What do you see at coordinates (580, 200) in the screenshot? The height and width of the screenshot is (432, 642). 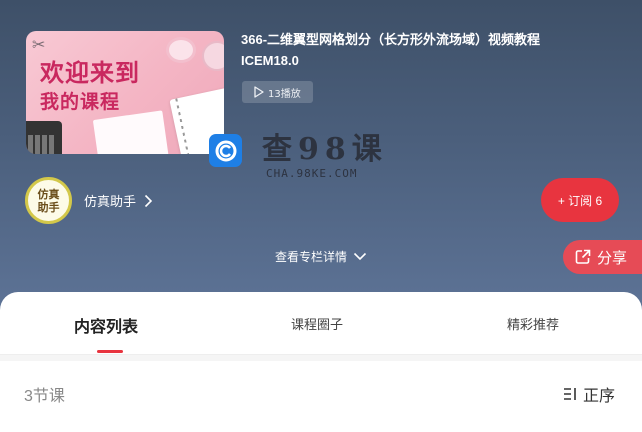 I see `subscribe-button: + 订阅 6` at bounding box center [580, 200].